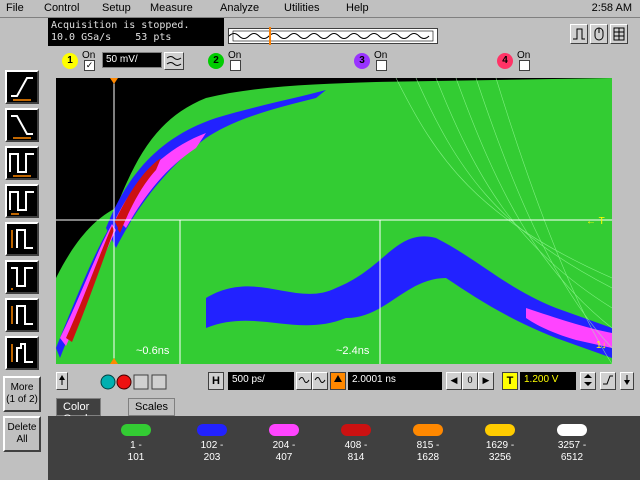 The image size is (640, 480). I want to click on fine-knob-icon, so click(320, 380).